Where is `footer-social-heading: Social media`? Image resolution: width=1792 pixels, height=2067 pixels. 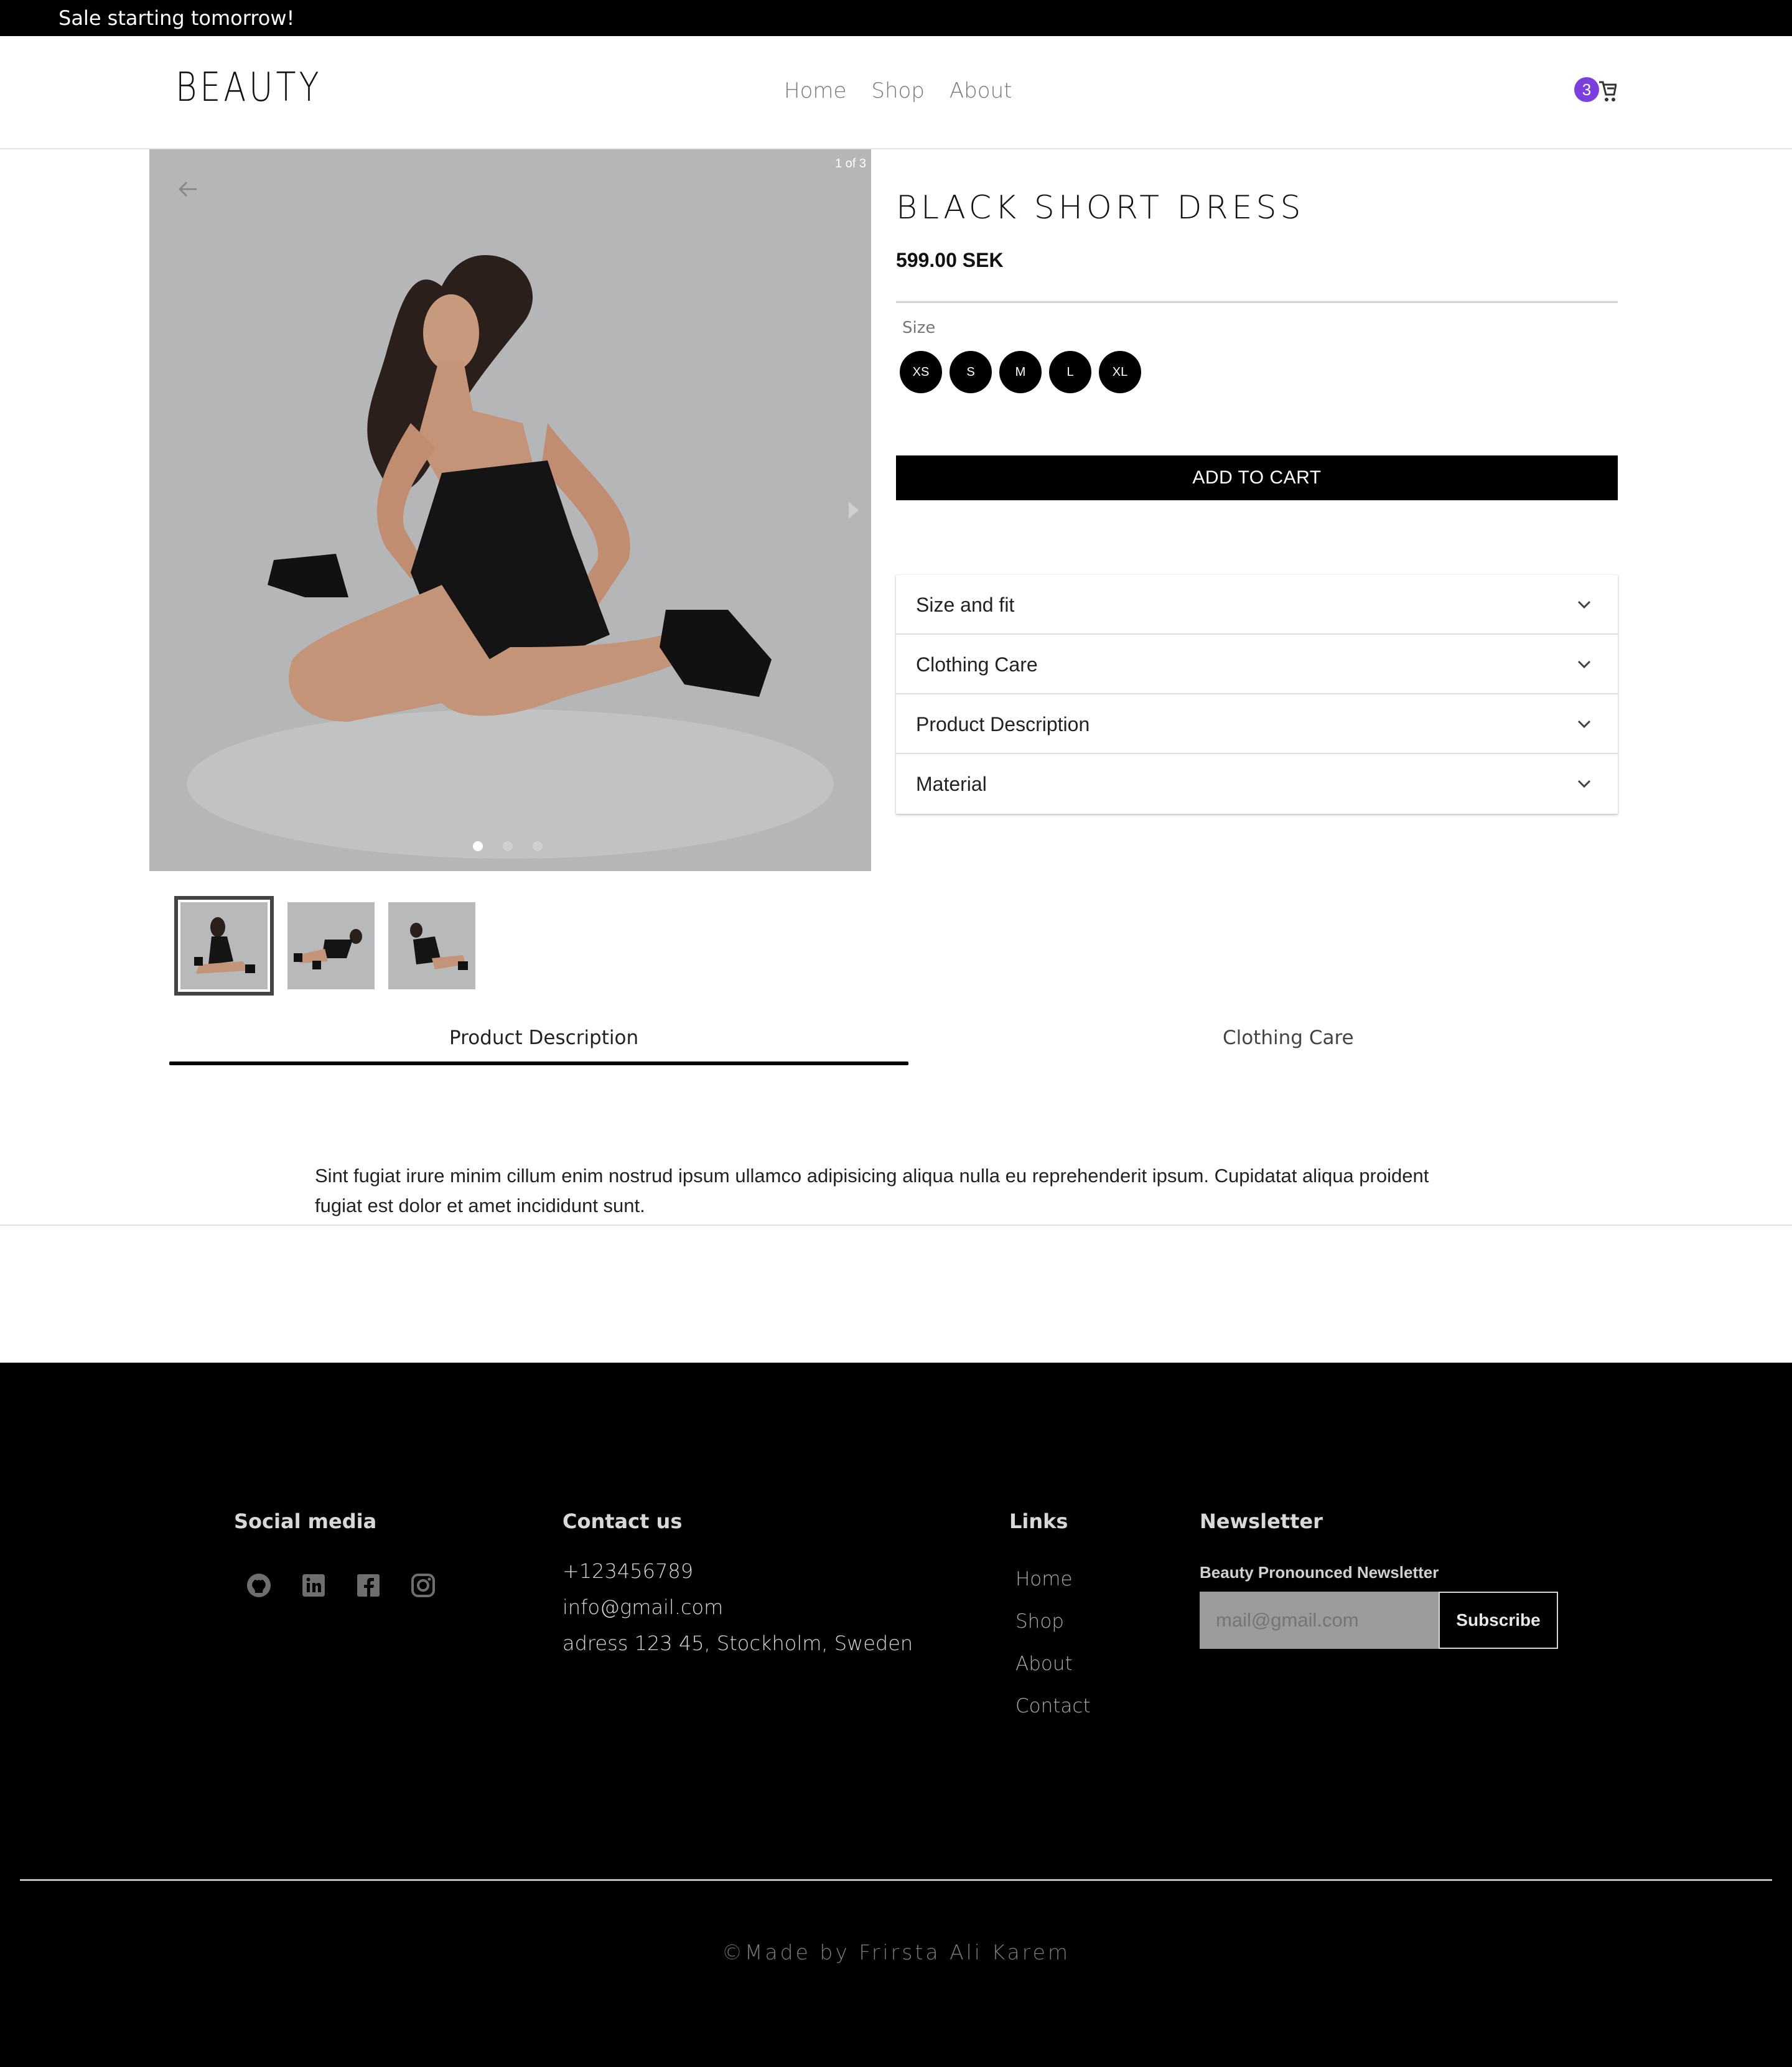
footer-social-heading: Social media is located at coordinates (305, 1521).